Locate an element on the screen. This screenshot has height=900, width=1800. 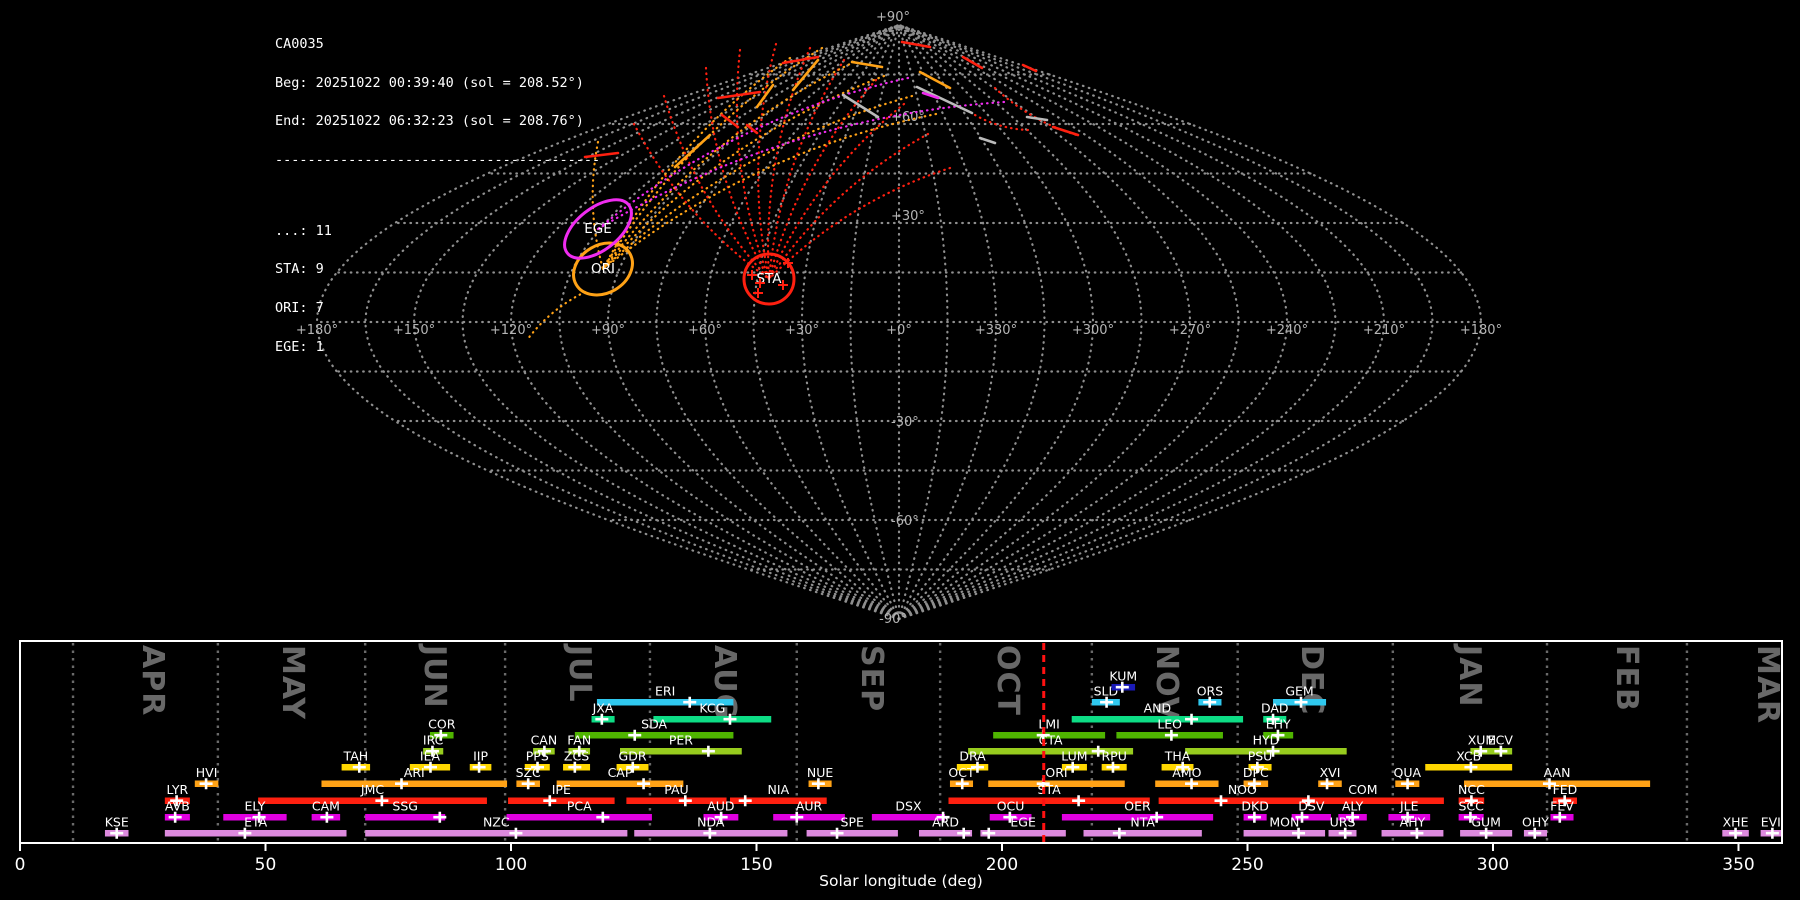
shower-bar-sta is located at coordinates (1049, 800).